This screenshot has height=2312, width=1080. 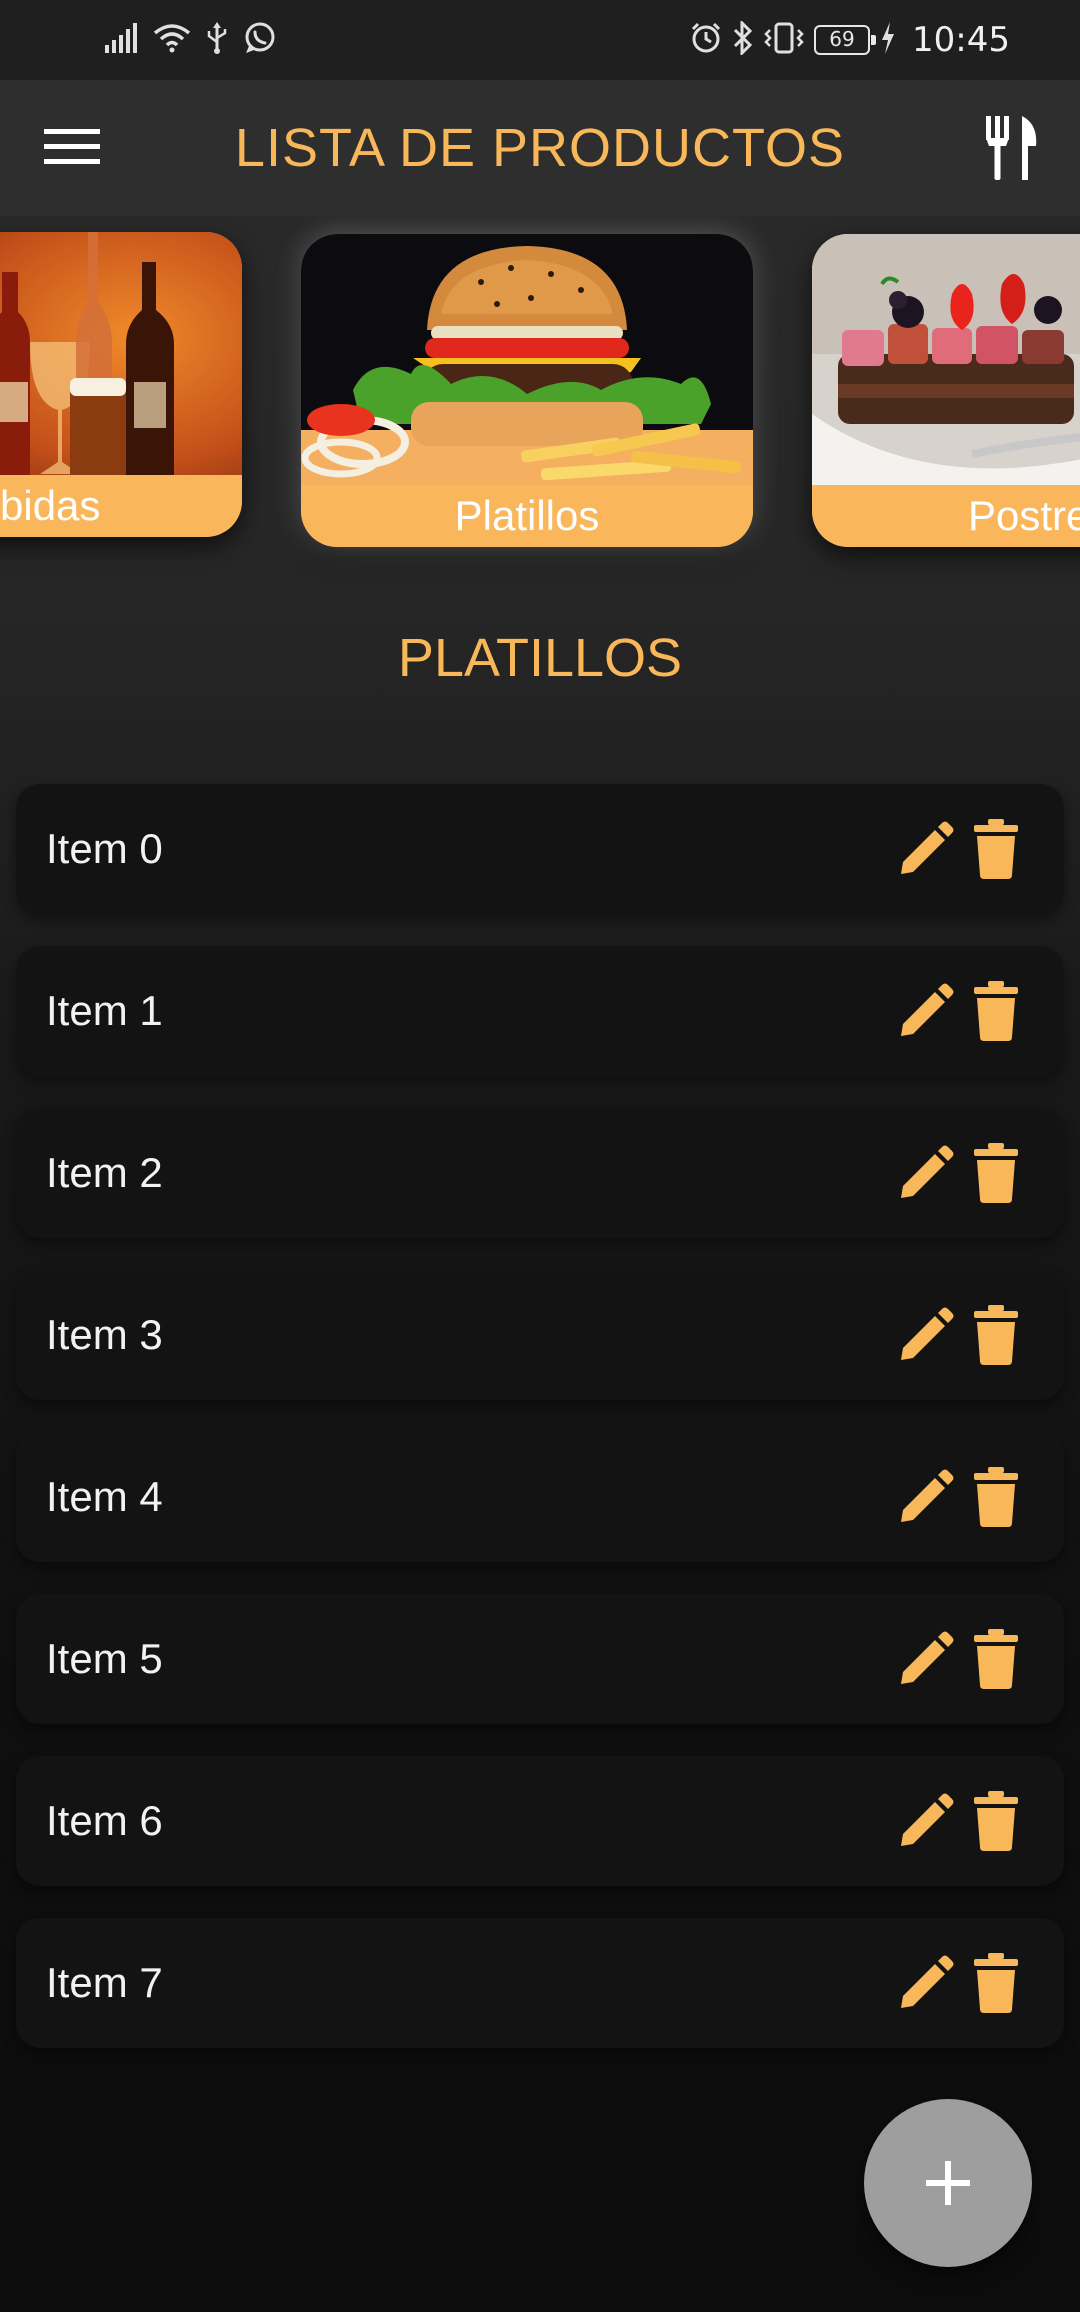 What do you see at coordinates (540, 658) in the screenshot?
I see `section-title: PLATILLOS` at bounding box center [540, 658].